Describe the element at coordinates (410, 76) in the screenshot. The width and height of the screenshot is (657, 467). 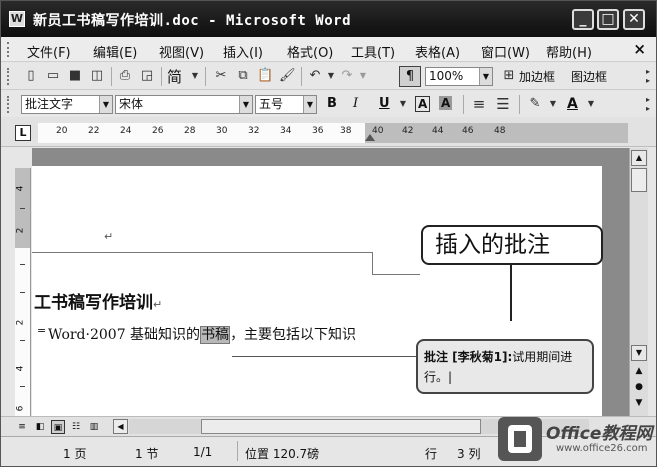
I see `show-hide-marks-icon: ¶` at that location.